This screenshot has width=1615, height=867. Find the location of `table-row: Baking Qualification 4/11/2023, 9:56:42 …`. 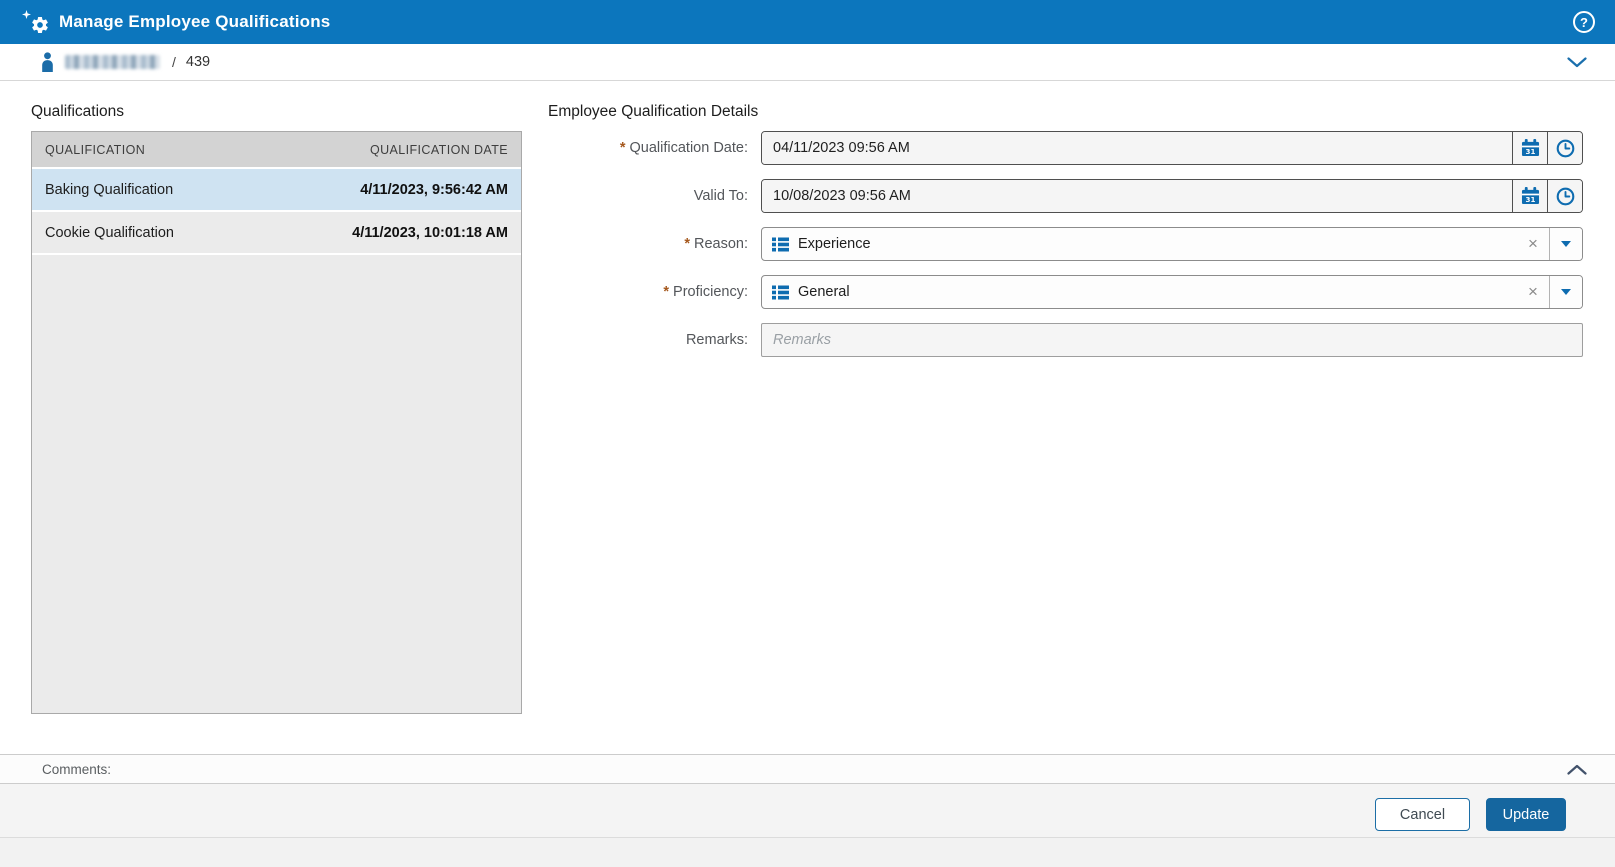

table-row: Baking Qualification 4/11/2023, 9:56:42 … is located at coordinates (276, 190).